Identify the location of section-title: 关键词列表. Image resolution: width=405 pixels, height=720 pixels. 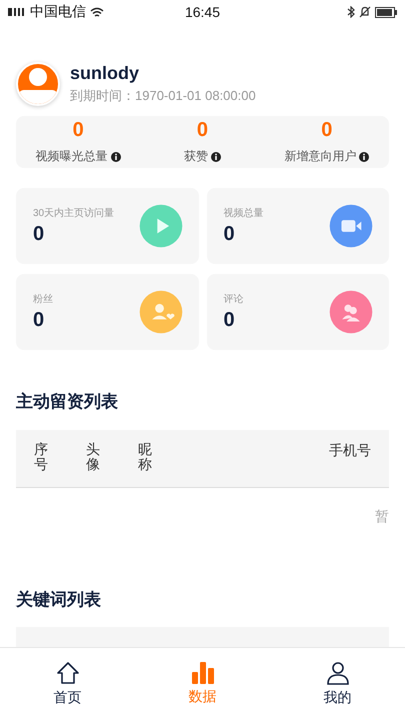
(59, 600).